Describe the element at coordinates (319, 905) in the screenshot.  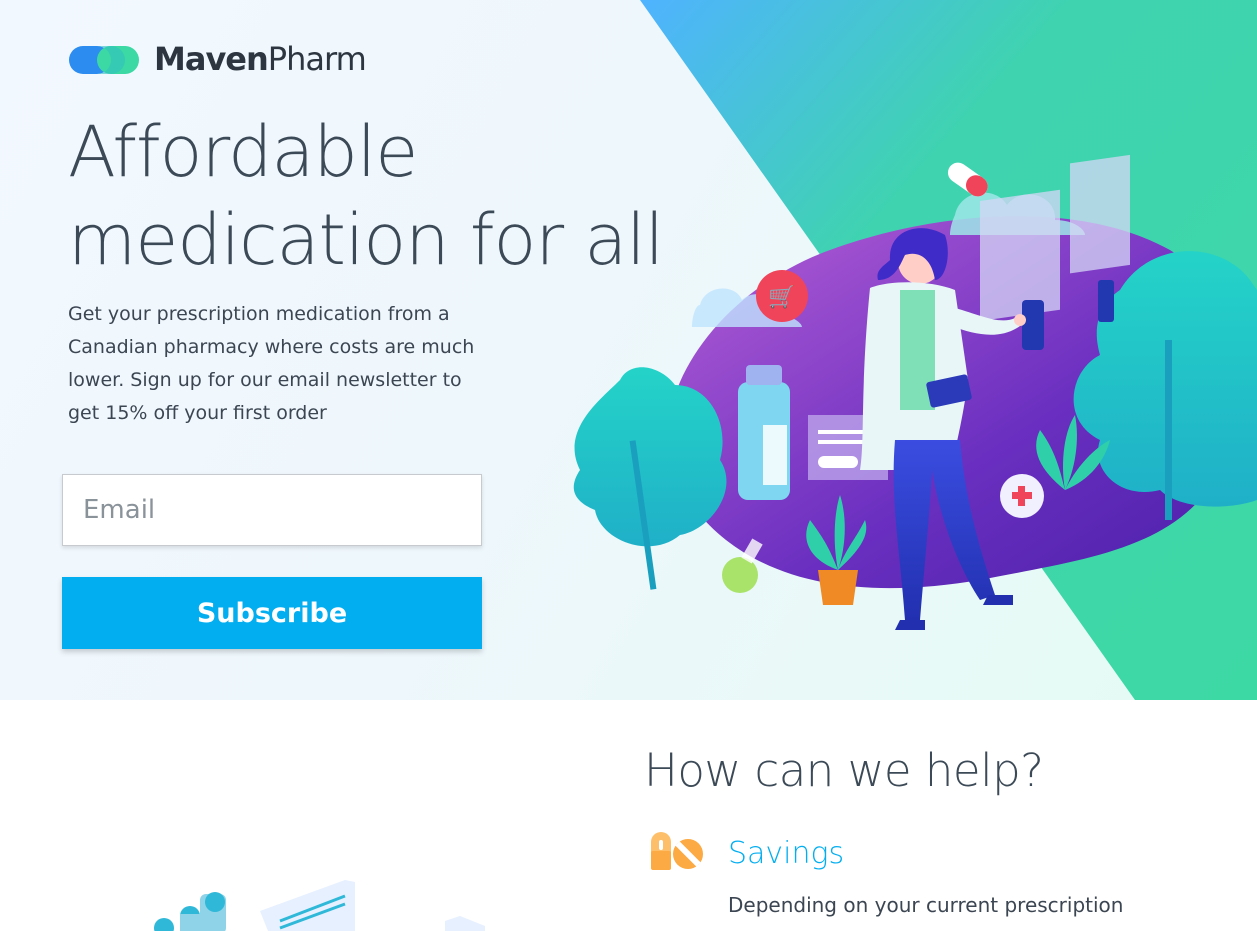
I see `pharmacy-bottles-illustration` at that location.